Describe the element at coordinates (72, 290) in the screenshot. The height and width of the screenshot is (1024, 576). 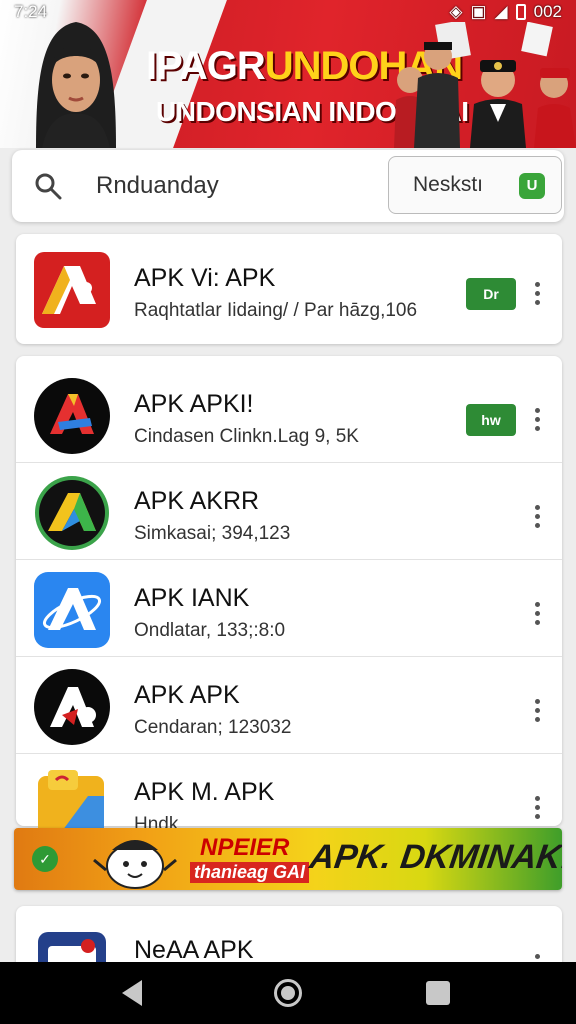
I see `app-icon-red-a` at that location.